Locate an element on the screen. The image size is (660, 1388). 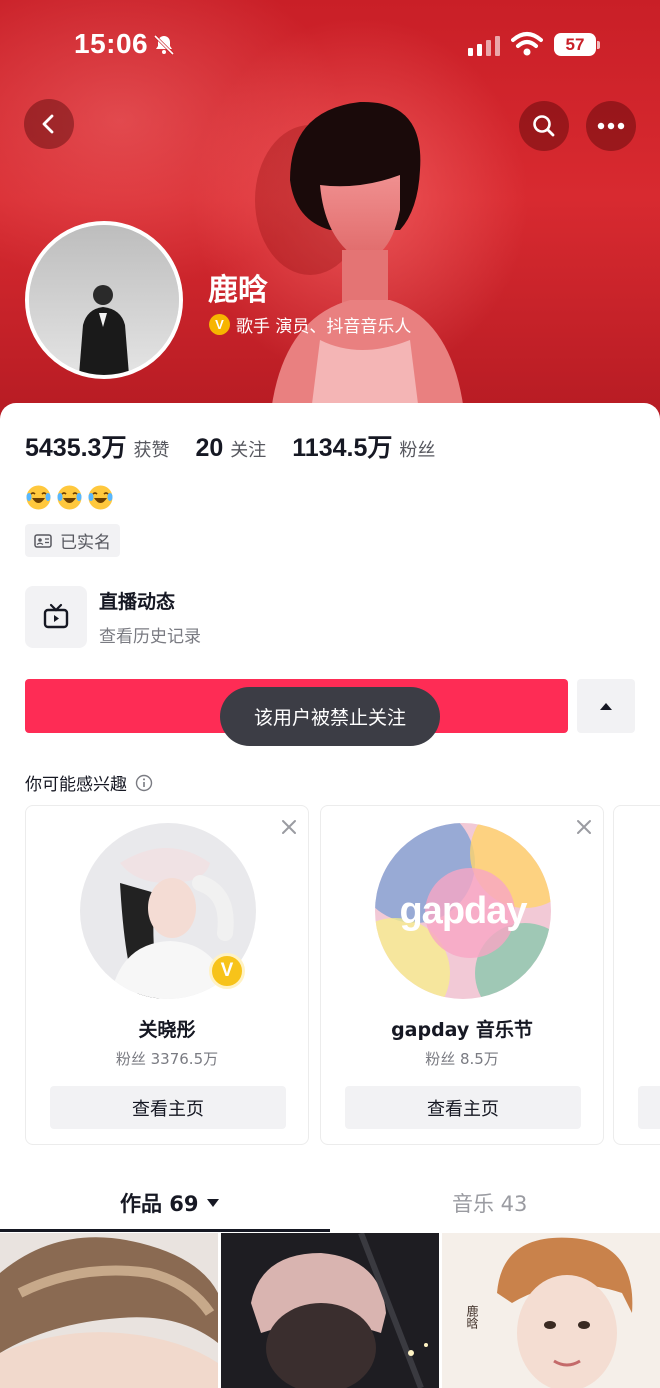
search-button is located at coordinates (544, 126).